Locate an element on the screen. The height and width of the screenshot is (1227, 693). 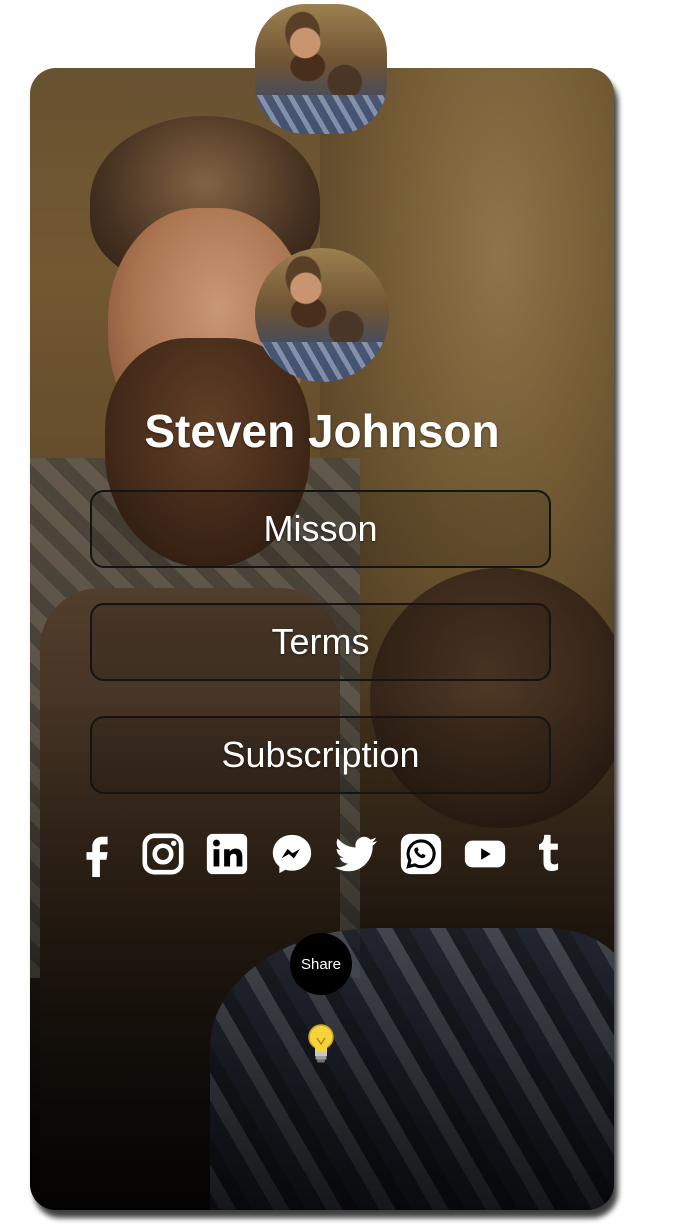
tumblr-icon is located at coordinates (550, 854).